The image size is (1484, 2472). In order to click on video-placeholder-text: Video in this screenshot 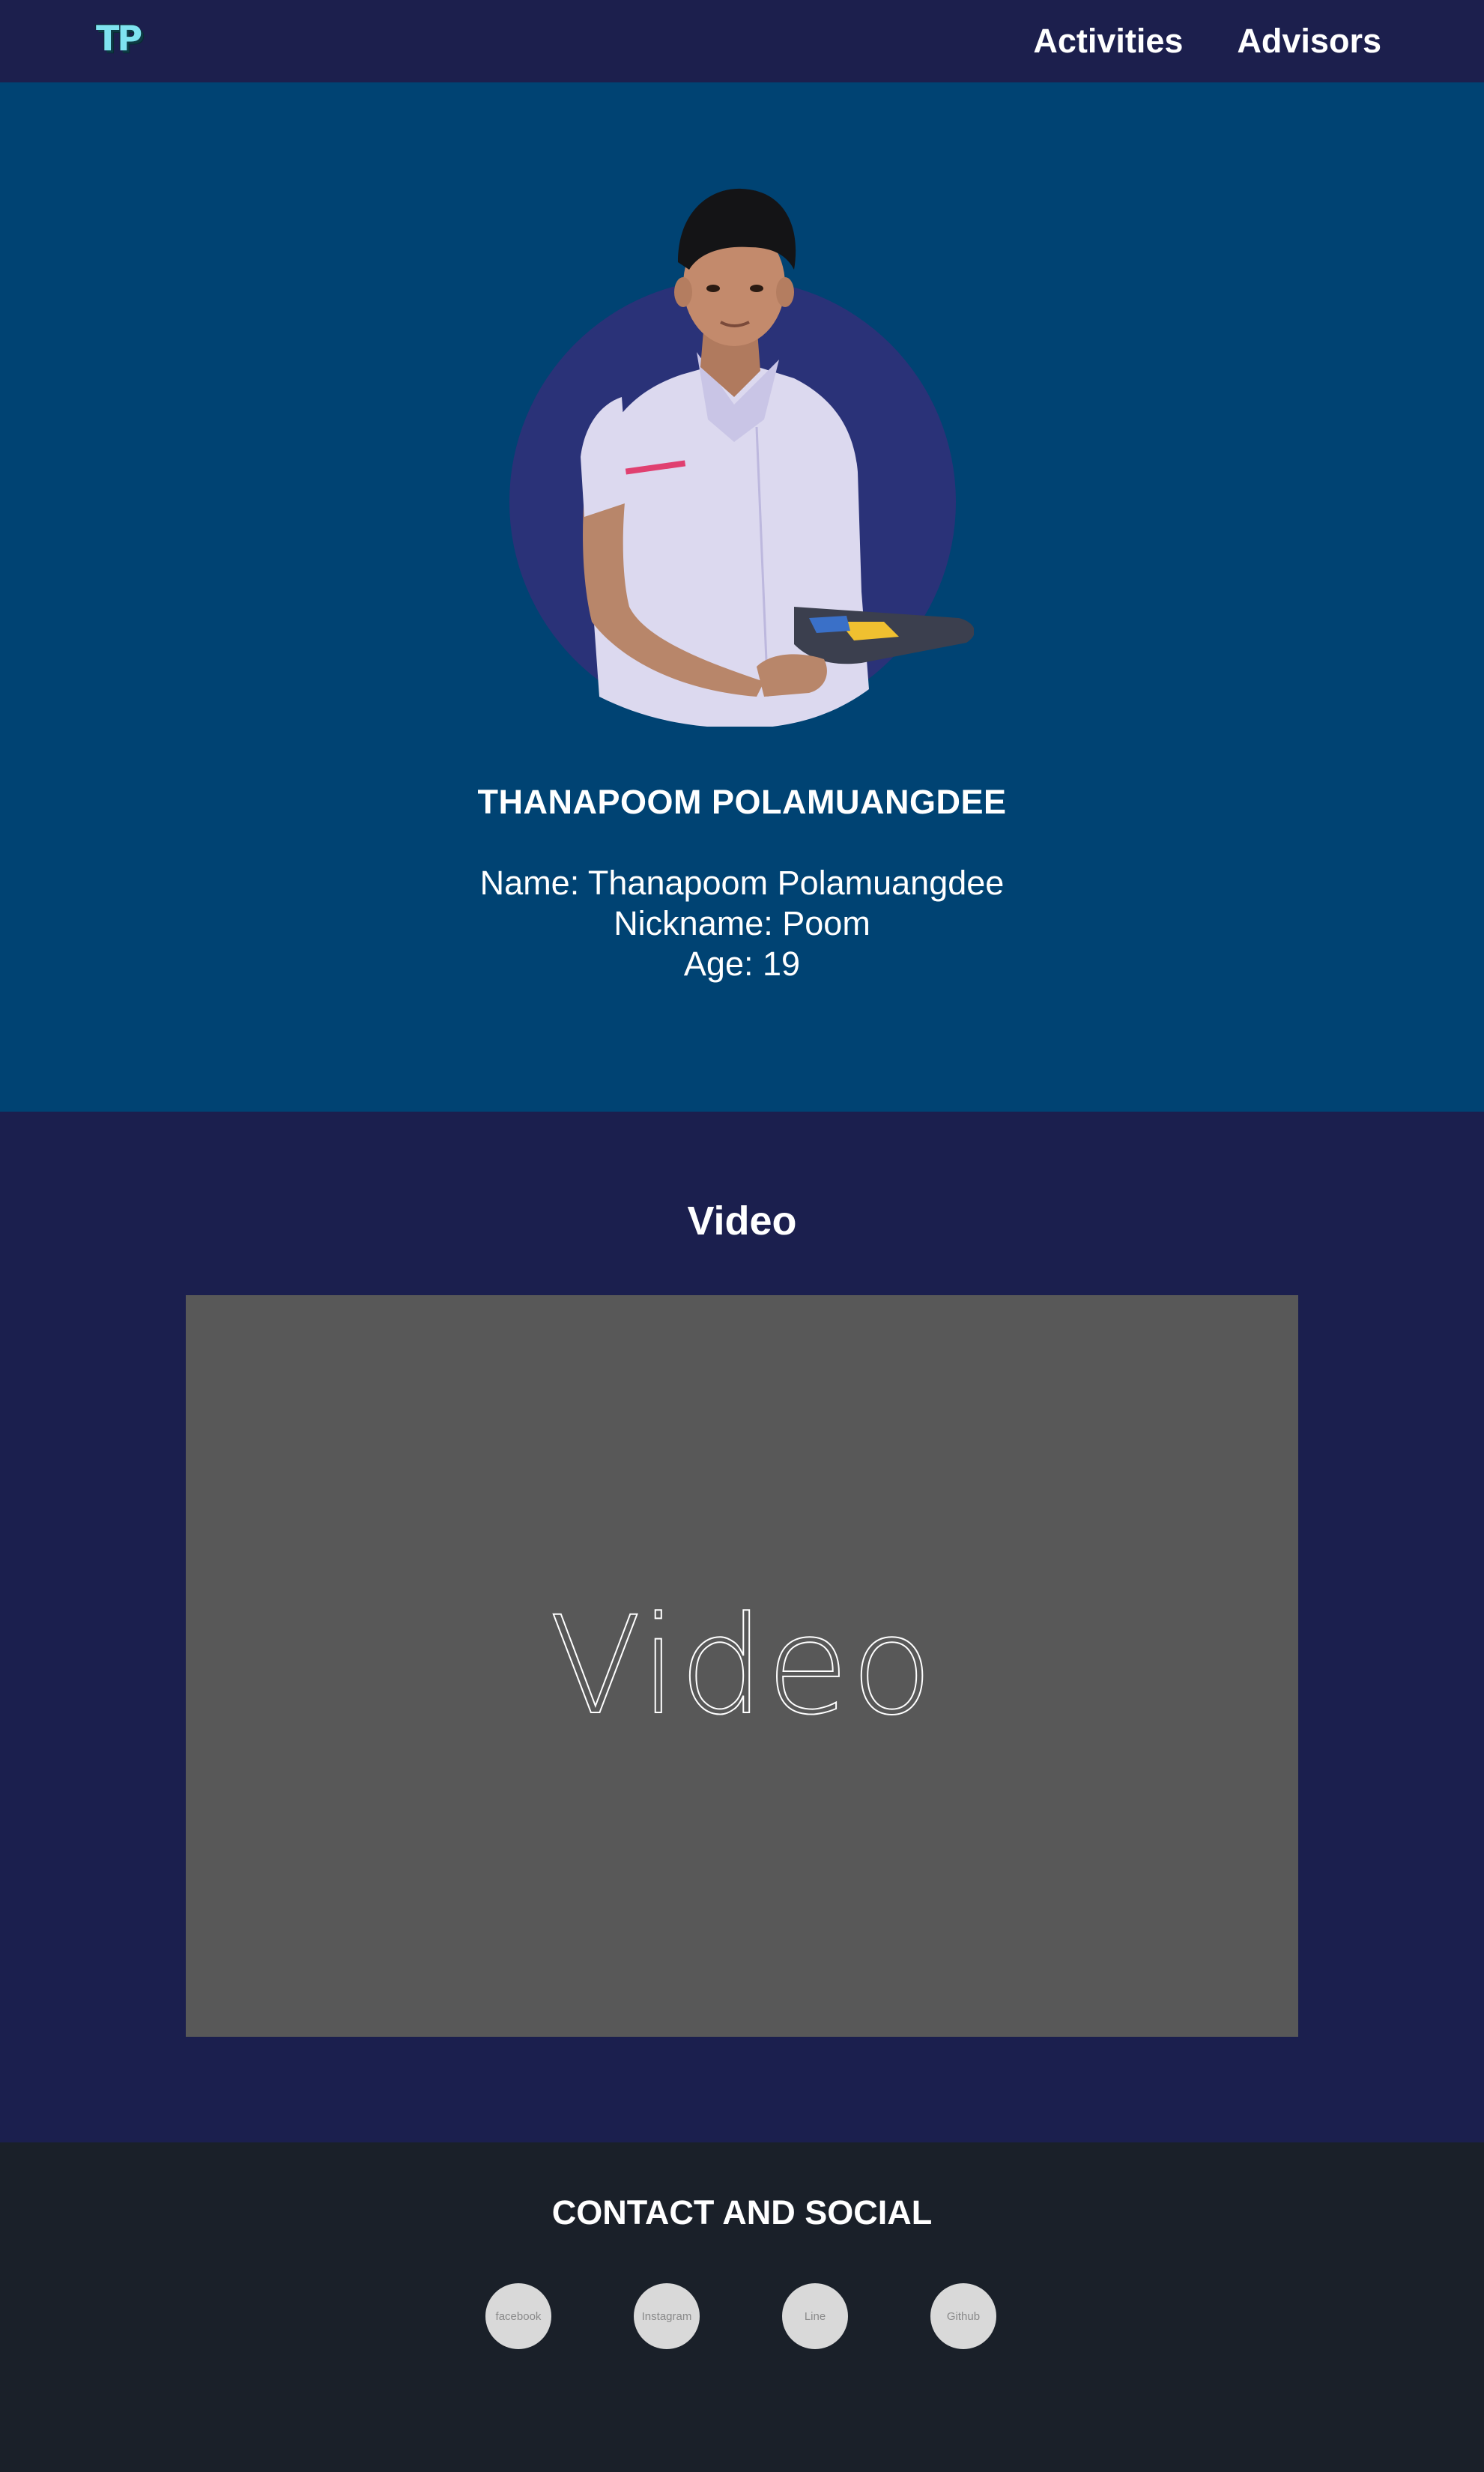, I will do `click(741, 1666)`.